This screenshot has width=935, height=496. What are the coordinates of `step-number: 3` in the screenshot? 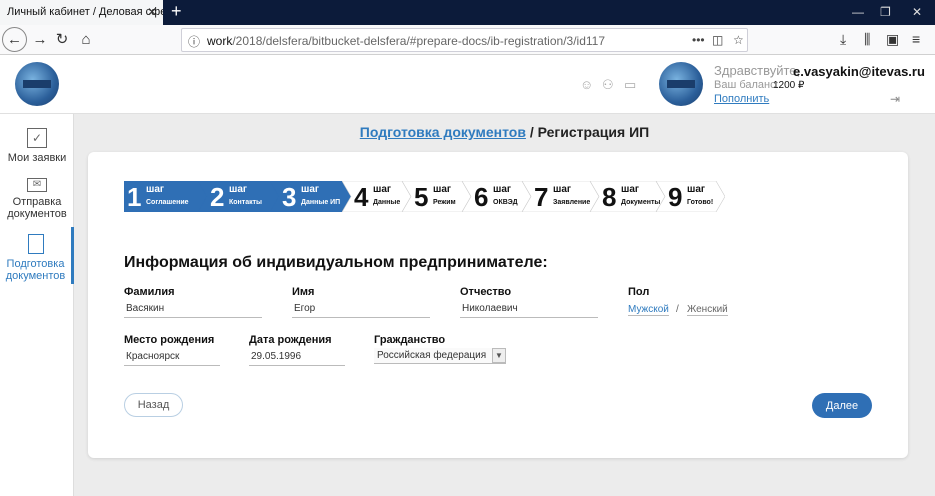 It's located at (289, 197).